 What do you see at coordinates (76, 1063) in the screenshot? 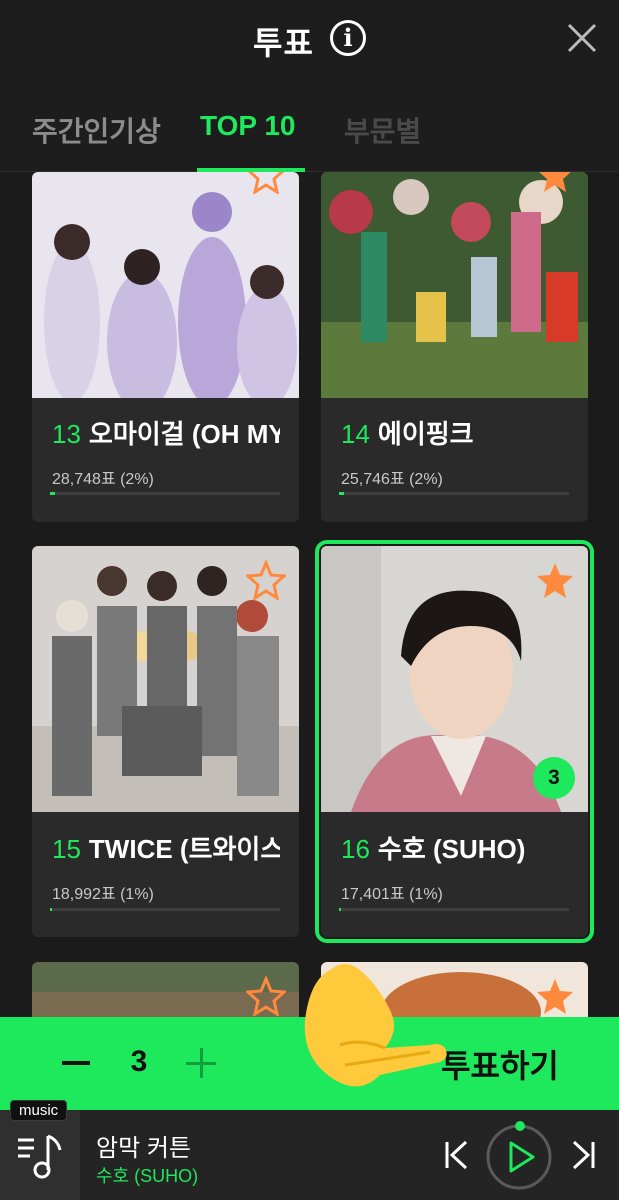
I see `decrease-button` at bounding box center [76, 1063].